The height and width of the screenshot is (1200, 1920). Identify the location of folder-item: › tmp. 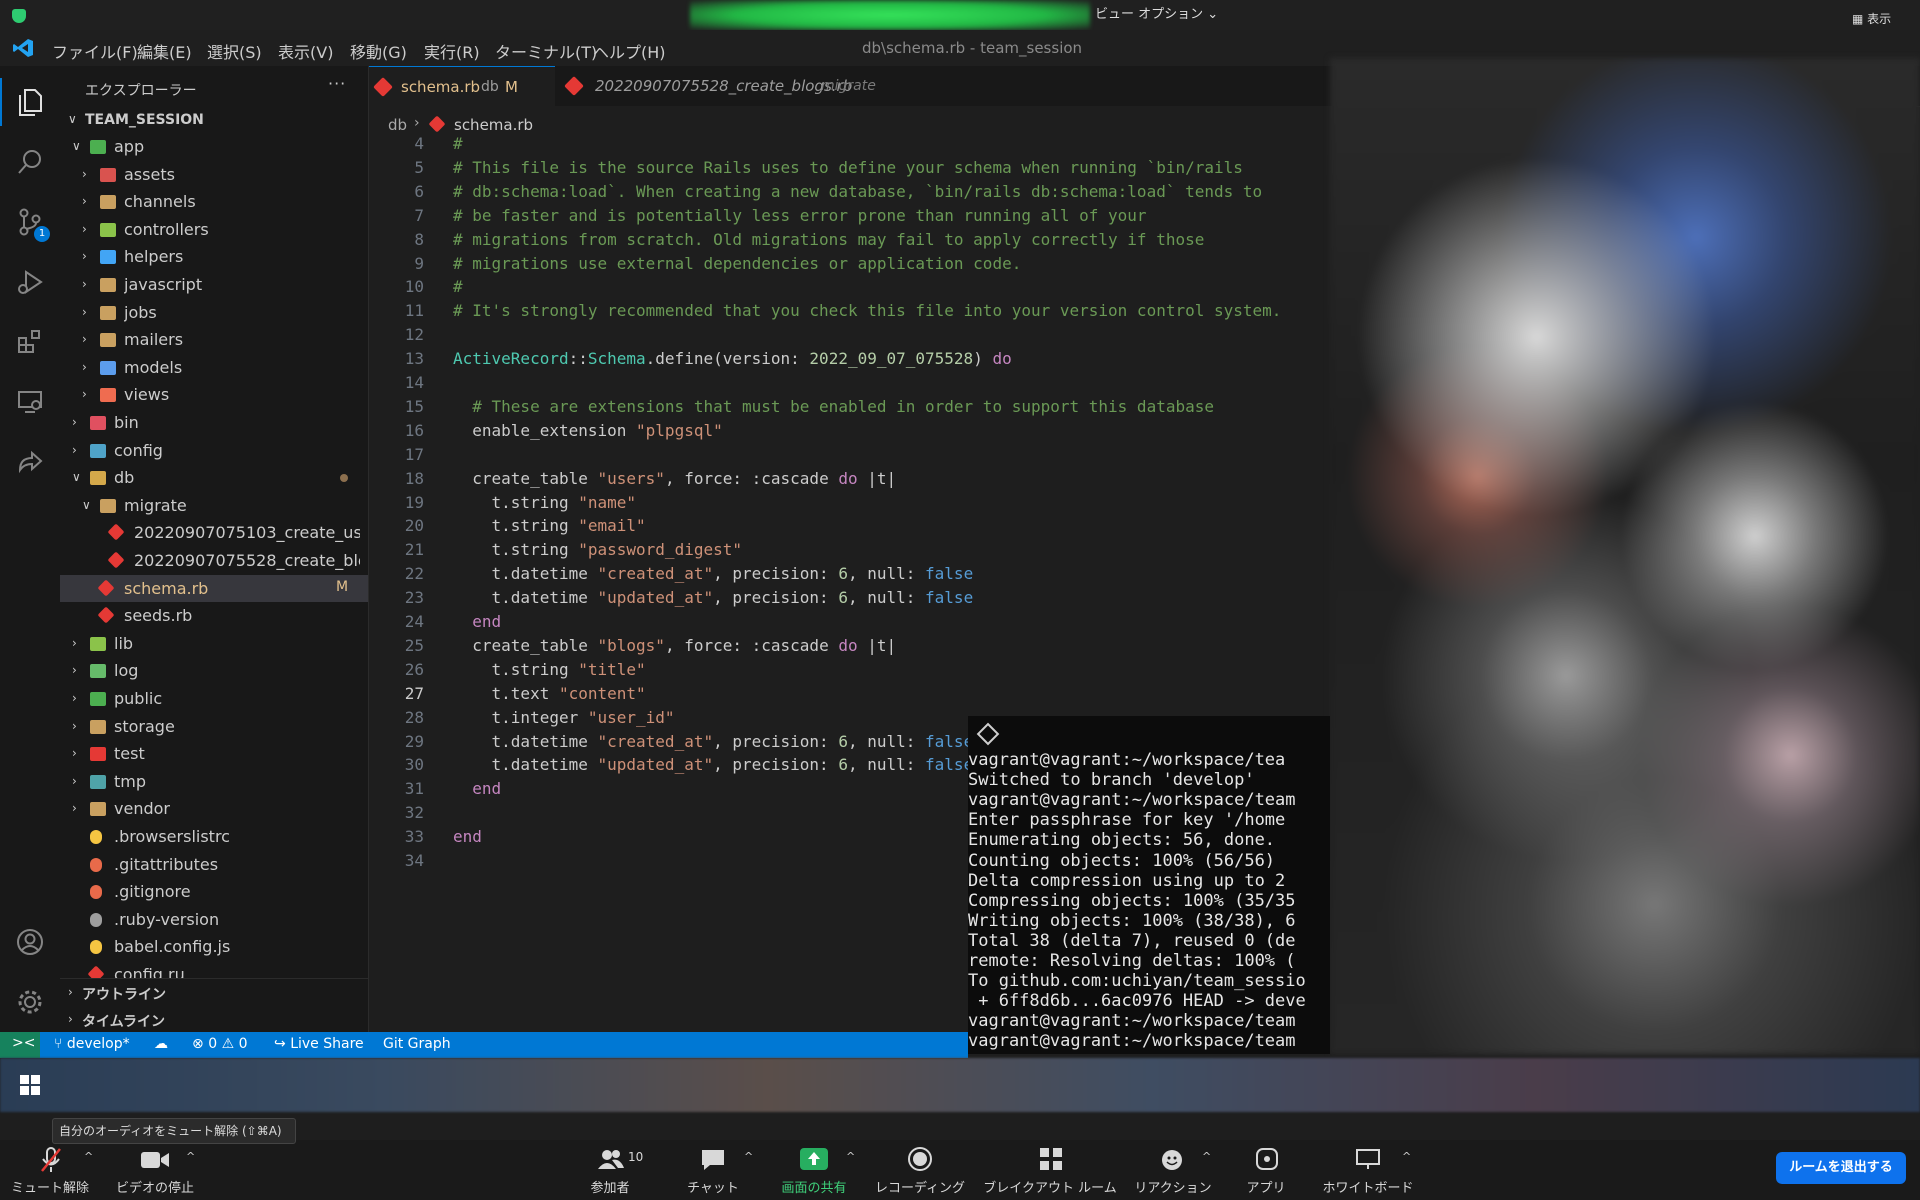
(214, 781).